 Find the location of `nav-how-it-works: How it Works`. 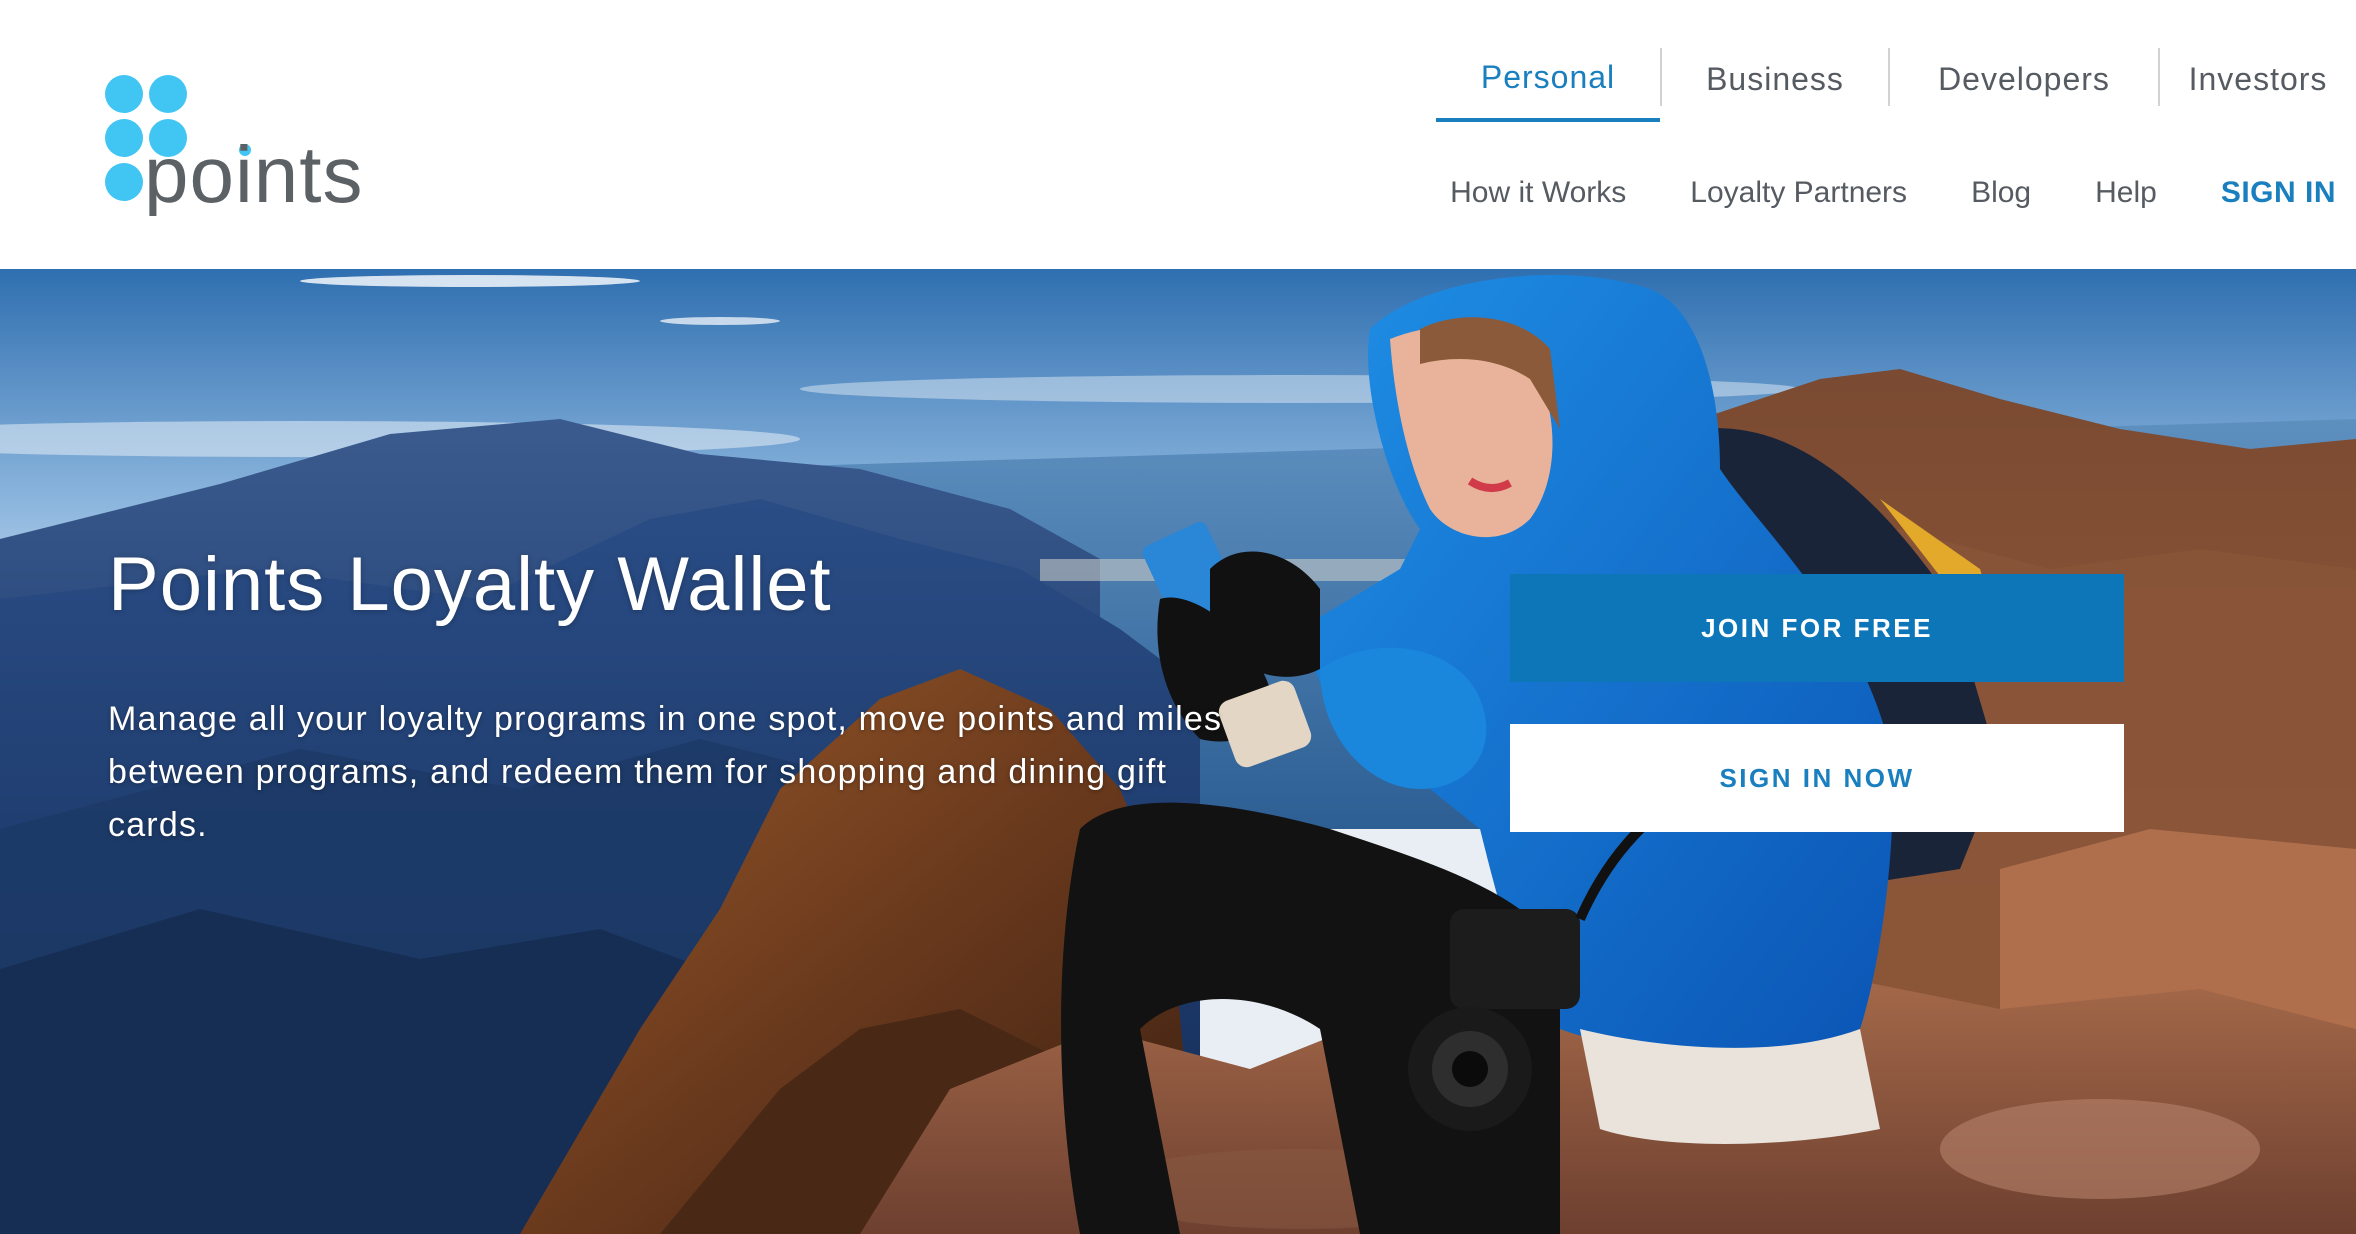

nav-how-it-works: How it Works is located at coordinates (1538, 193).